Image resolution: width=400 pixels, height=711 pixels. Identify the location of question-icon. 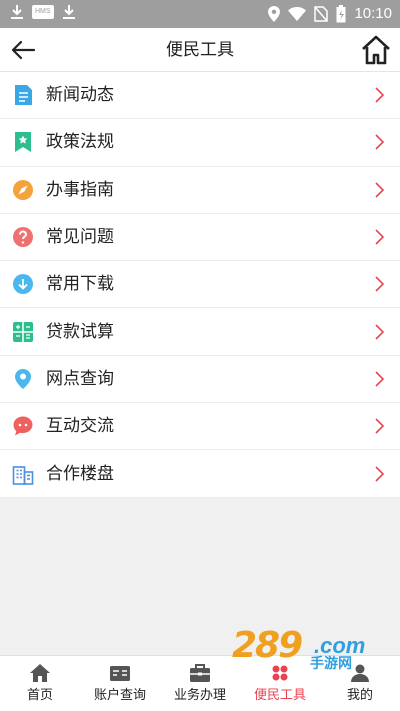
(23, 237).